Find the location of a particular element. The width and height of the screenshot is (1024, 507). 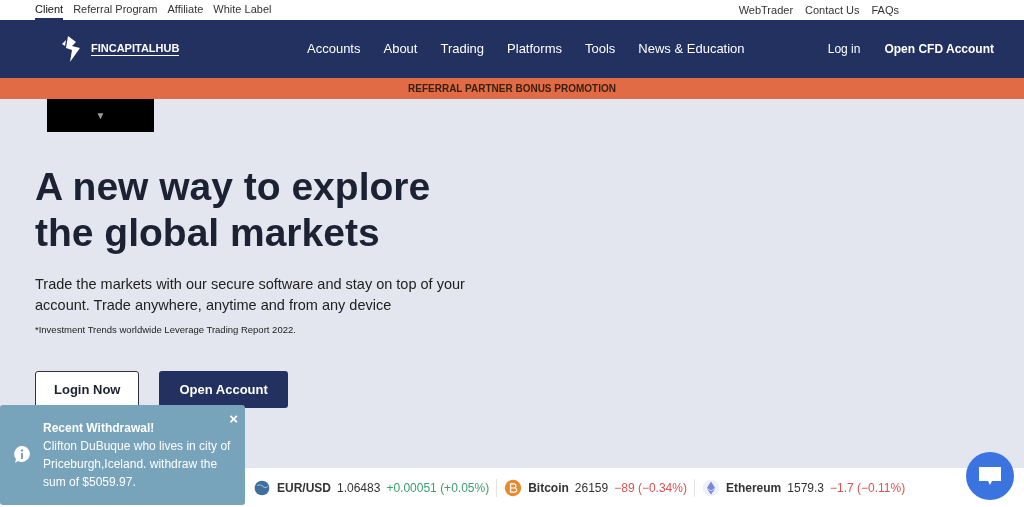

footnote: *Investment Trends worldwide Leverage Trading Report 2022. is located at coordinates (166, 330).